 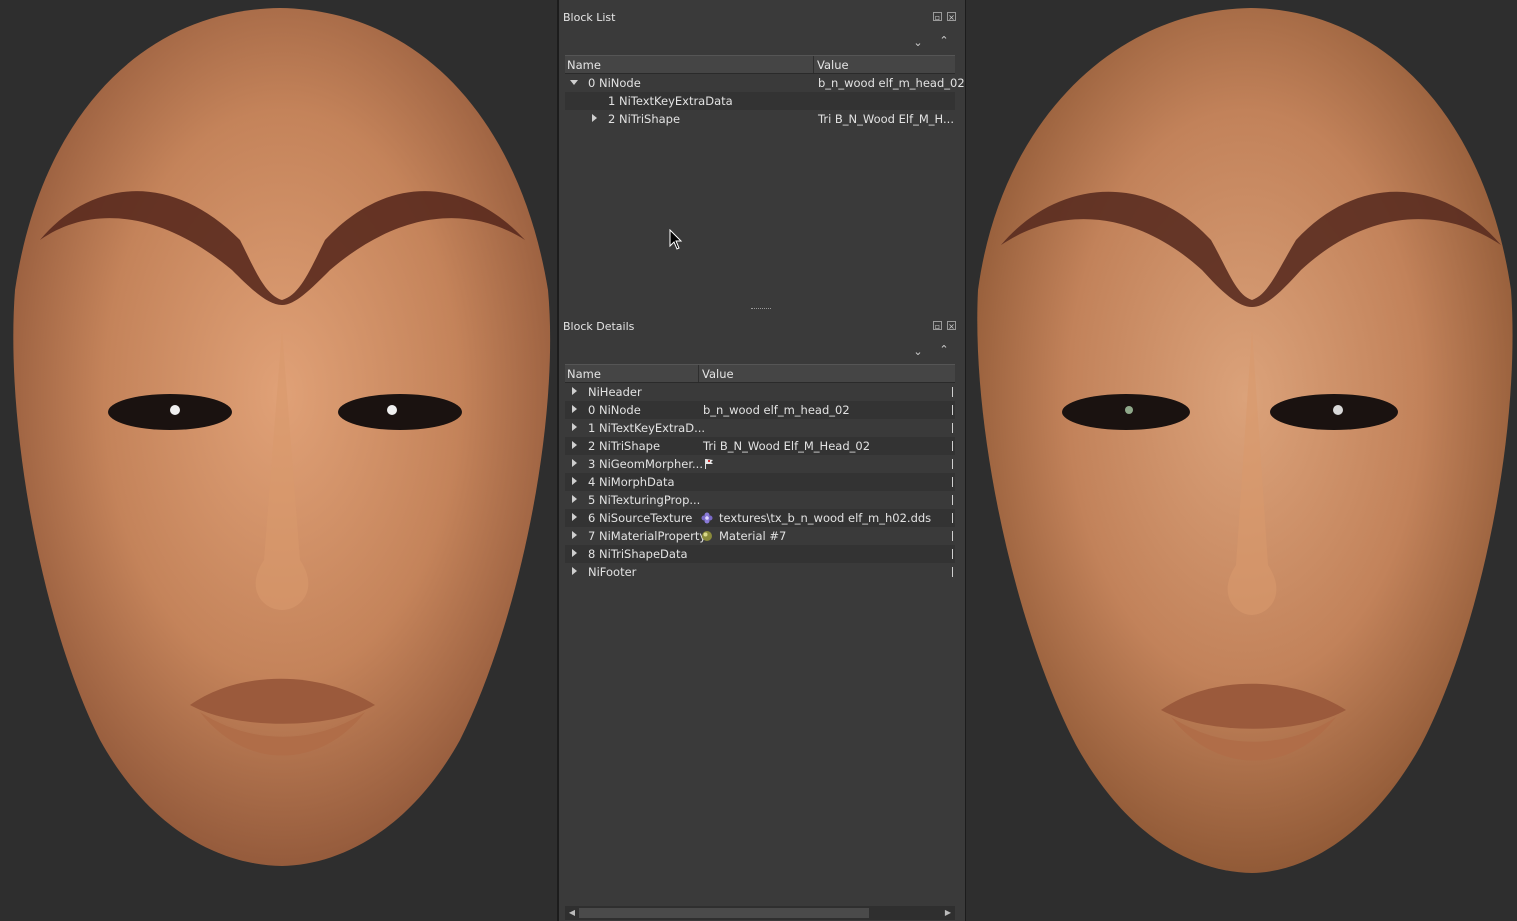 I want to click on tree-row: NiFooter, so click(x=760, y=572).